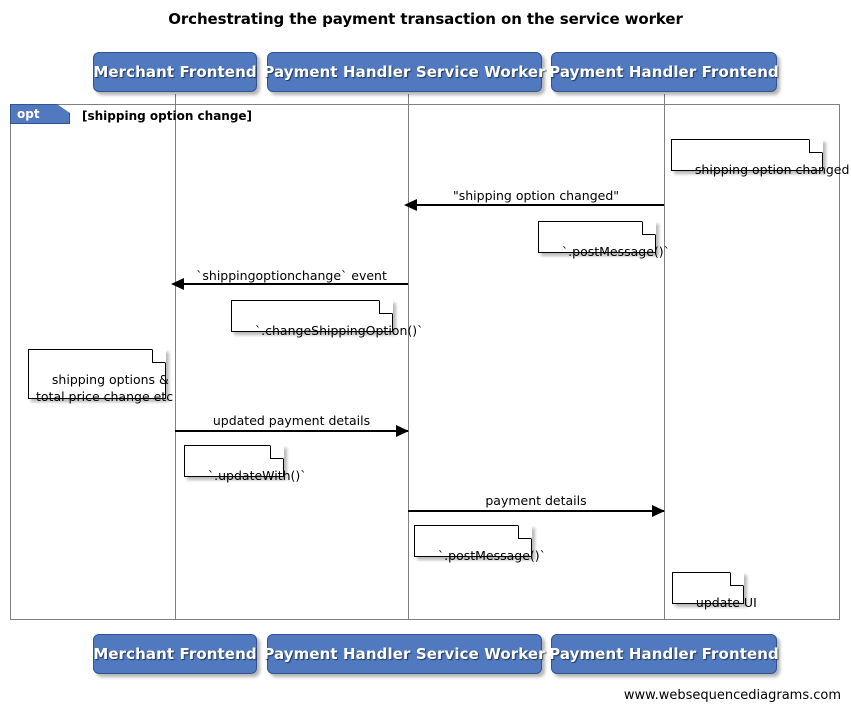 This screenshot has height=710, width=851. I want to click on note-shipping-option-changed: shipping option changed, so click(760, 158).